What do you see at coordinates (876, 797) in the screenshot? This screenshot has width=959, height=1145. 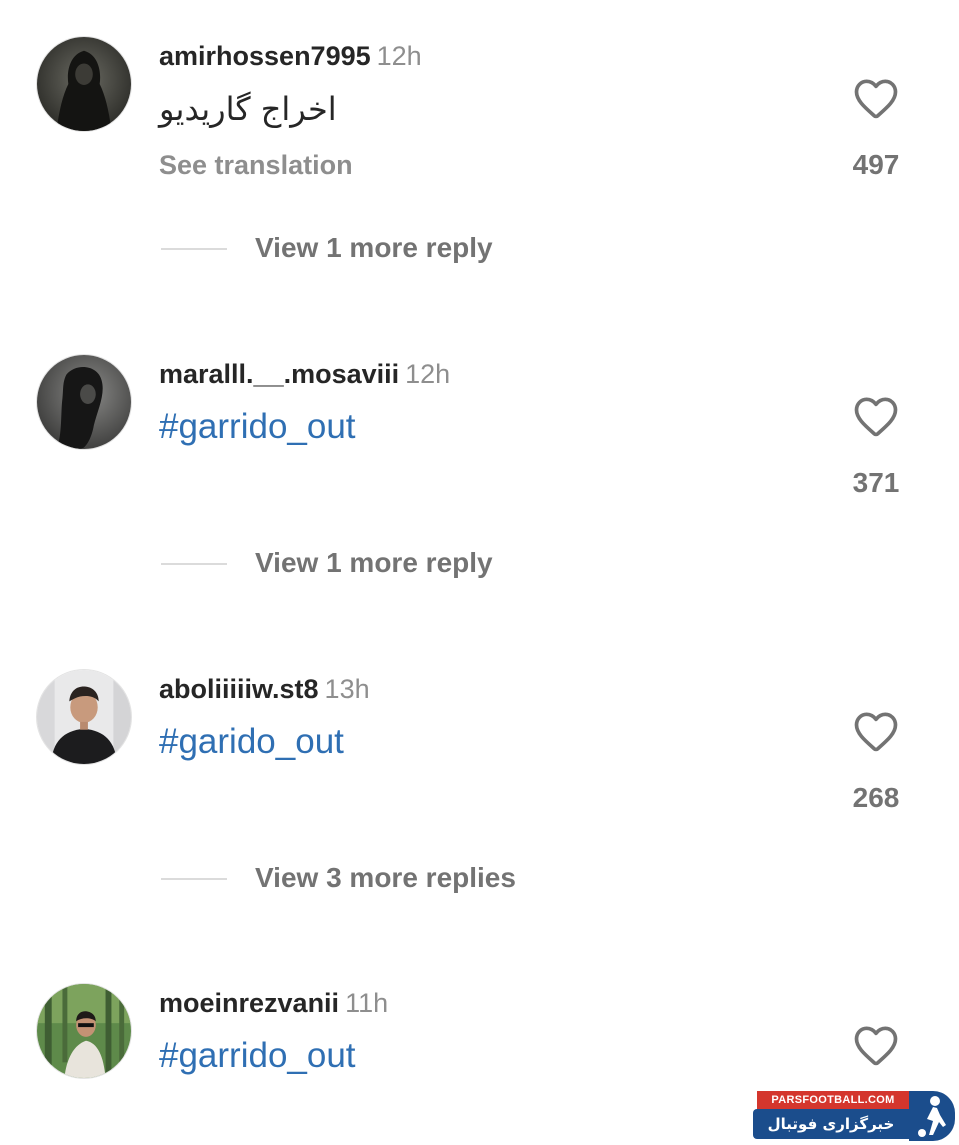 I see `like-count: 268` at bounding box center [876, 797].